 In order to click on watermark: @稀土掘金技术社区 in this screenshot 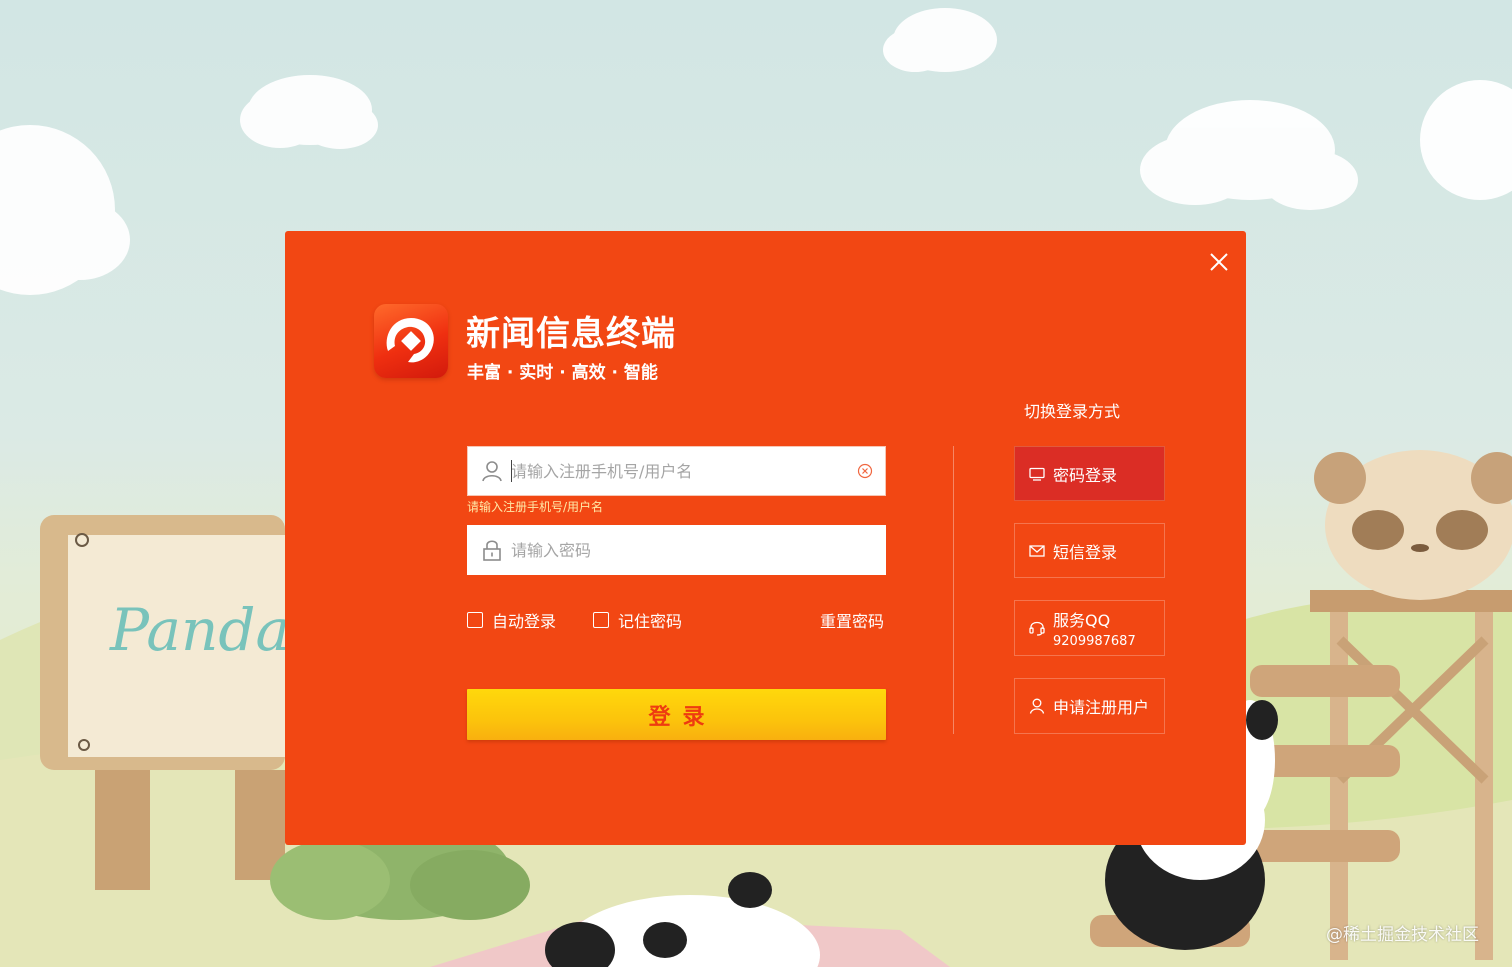, I will do `click(1402, 935)`.